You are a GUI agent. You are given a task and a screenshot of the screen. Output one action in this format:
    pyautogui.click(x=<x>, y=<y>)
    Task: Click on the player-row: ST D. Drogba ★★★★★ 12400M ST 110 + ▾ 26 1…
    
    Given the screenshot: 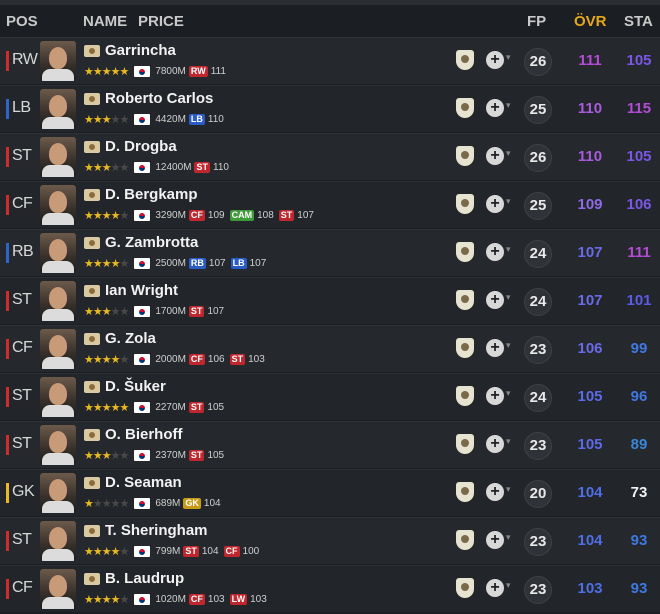 What is the action you would take?
    pyautogui.click(x=330, y=156)
    